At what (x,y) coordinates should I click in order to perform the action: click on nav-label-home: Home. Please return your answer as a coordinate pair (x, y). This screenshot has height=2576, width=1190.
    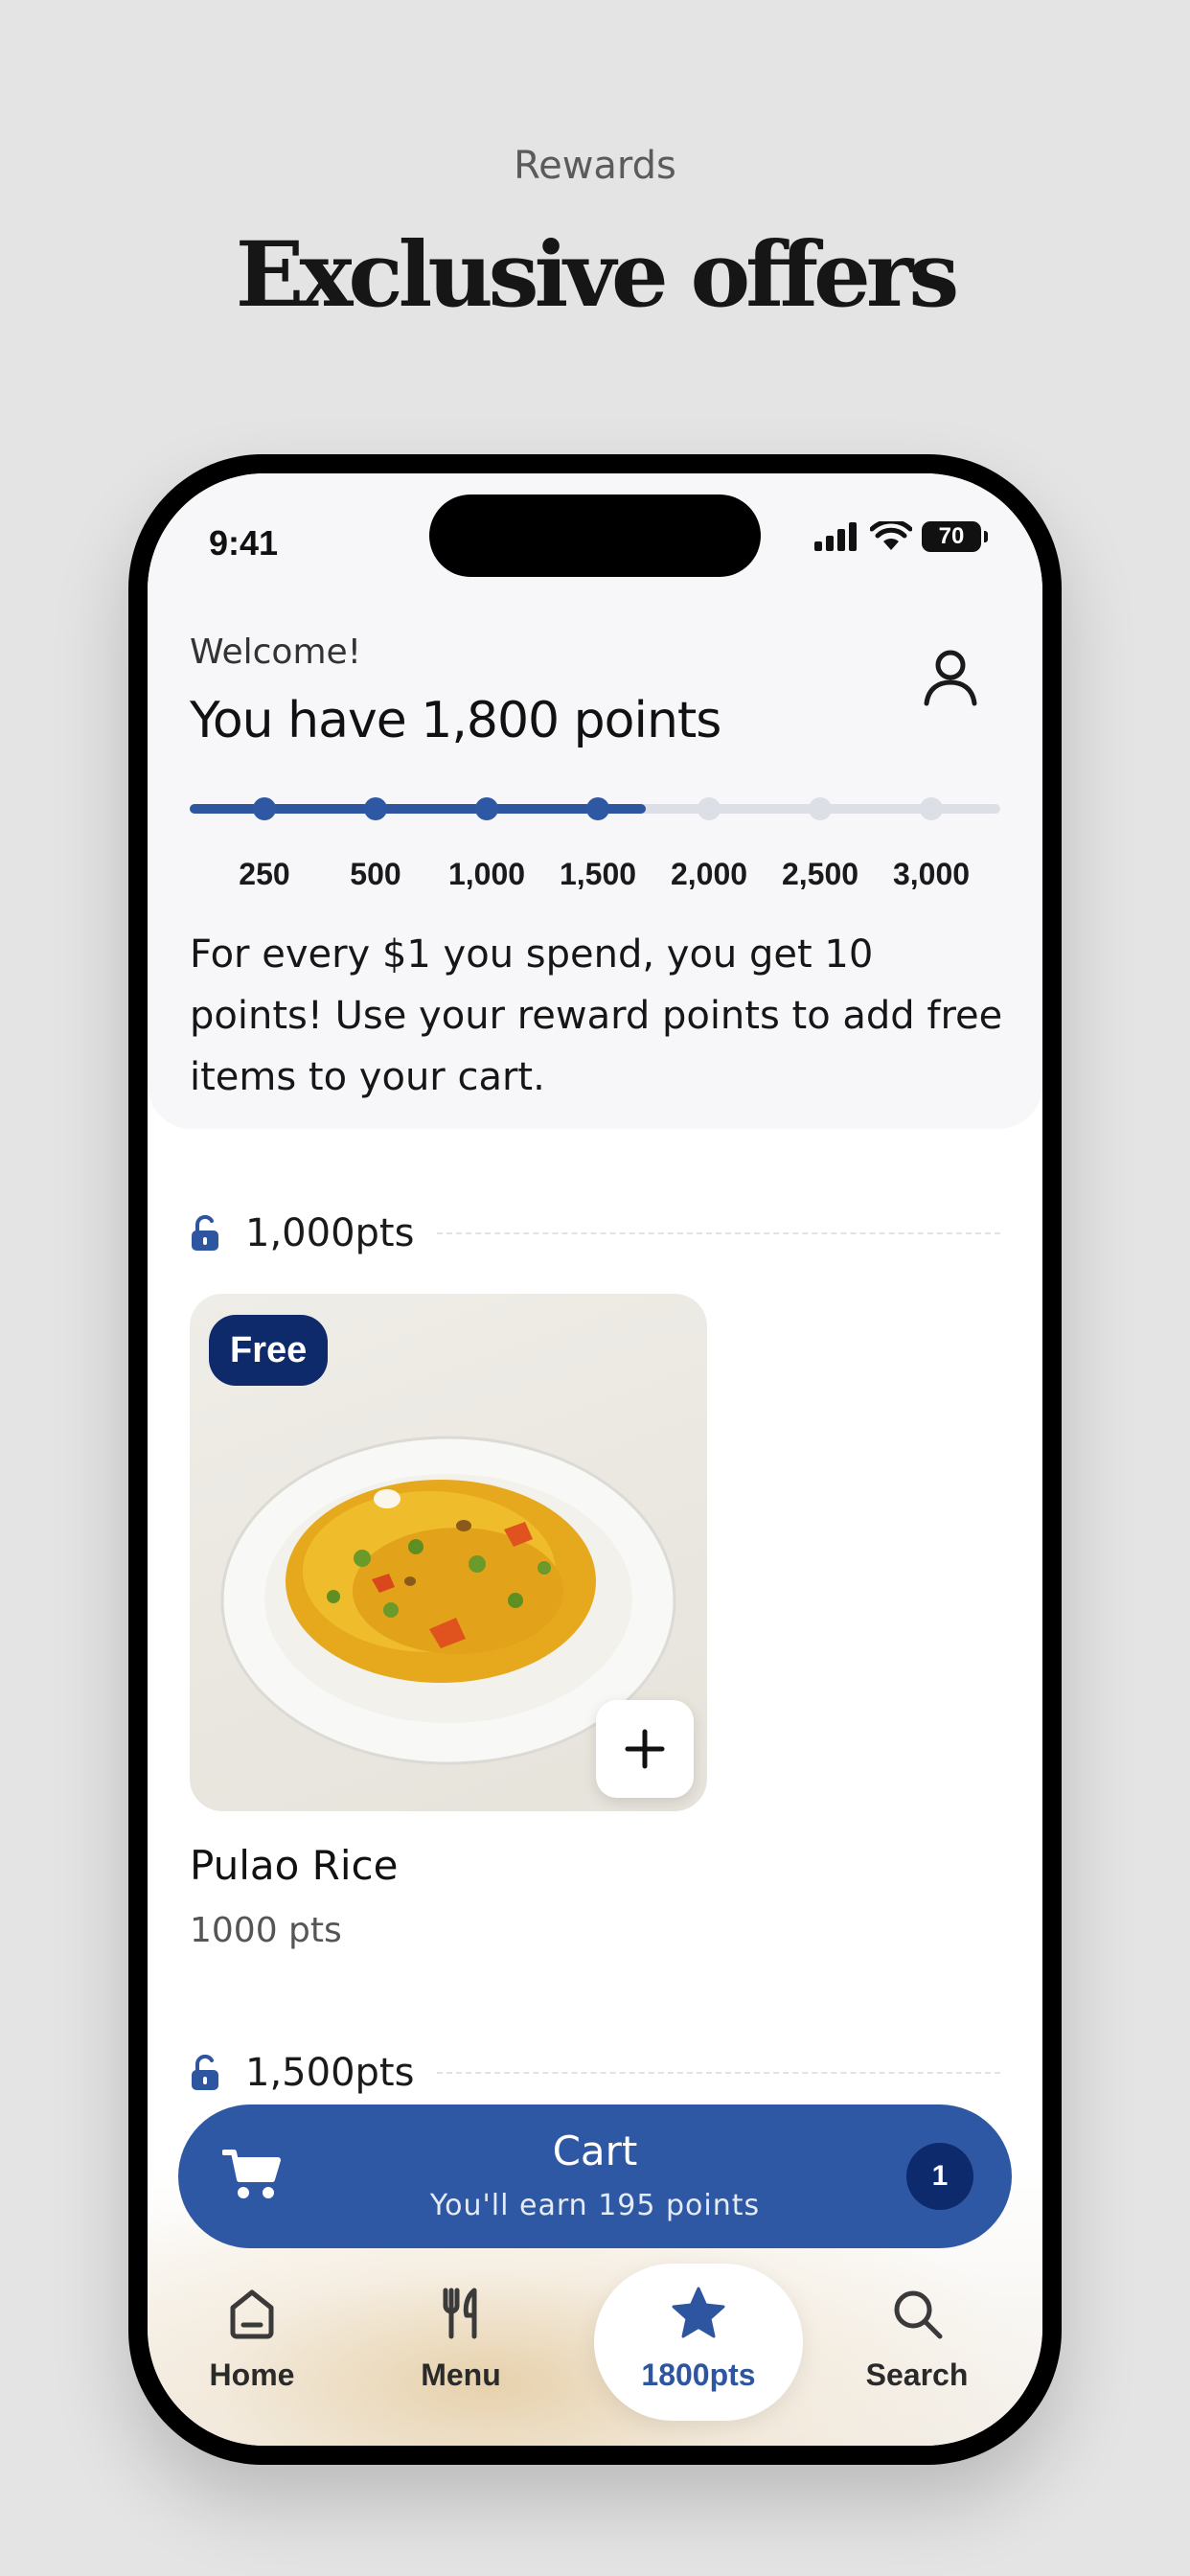
    Looking at the image, I should click on (252, 2375).